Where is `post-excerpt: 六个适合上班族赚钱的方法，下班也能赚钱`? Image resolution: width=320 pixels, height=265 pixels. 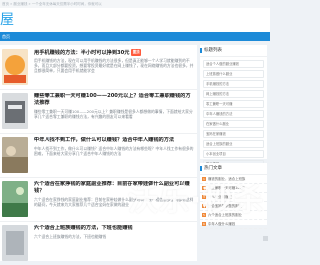 post-excerpt: 六个适合上班族赚钱的方法，下班也能赚钱 is located at coordinates (70, 236).